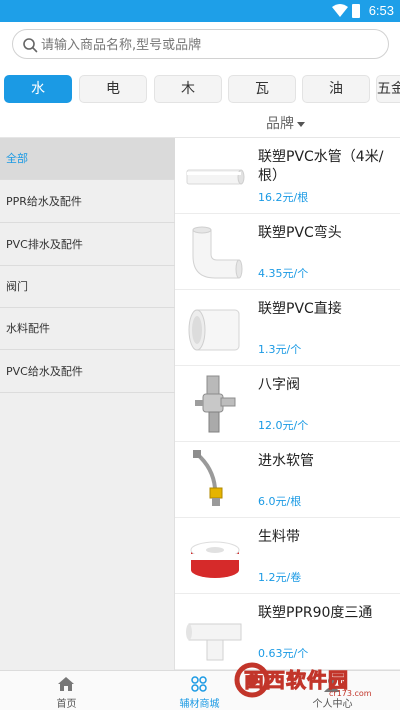 The image size is (400, 710). I want to click on search-input, so click(211, 45).